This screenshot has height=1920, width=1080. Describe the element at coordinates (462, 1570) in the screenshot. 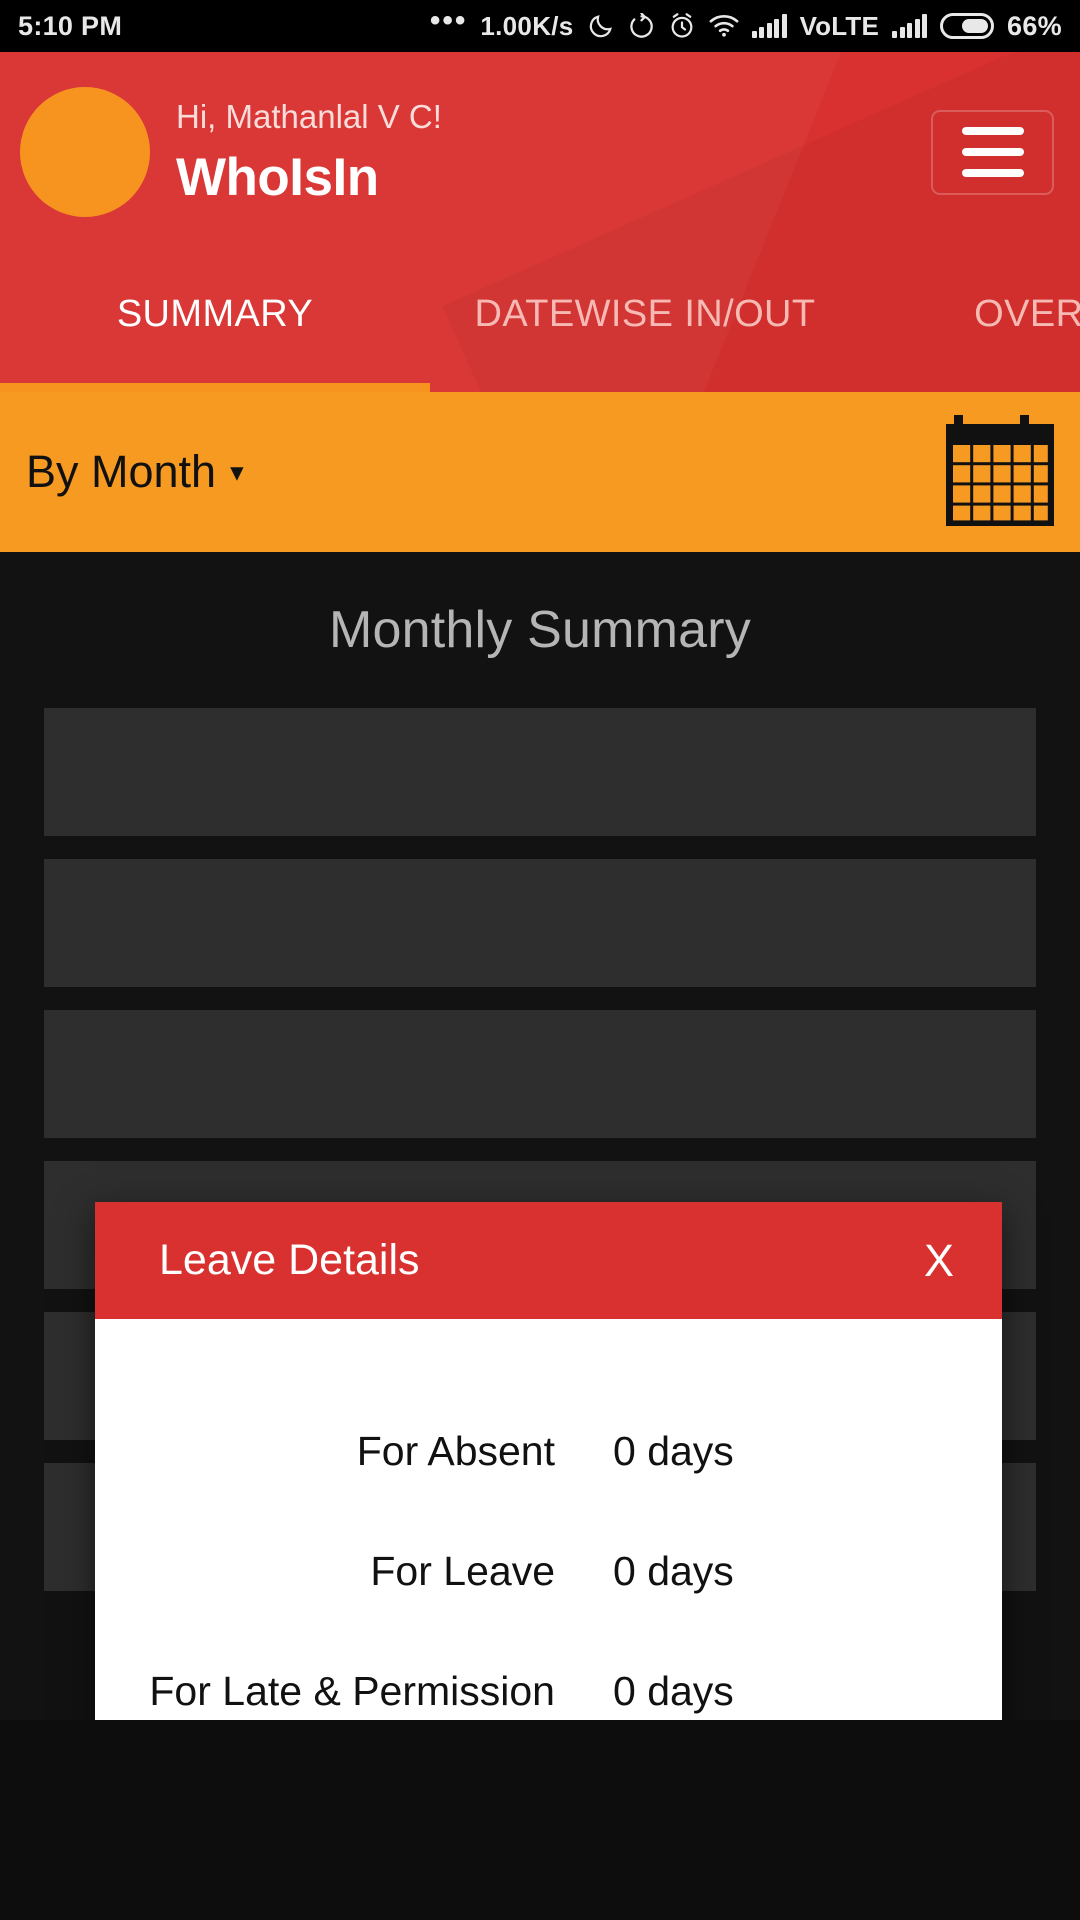

I see `leave-row-label: For Leave` at that location.